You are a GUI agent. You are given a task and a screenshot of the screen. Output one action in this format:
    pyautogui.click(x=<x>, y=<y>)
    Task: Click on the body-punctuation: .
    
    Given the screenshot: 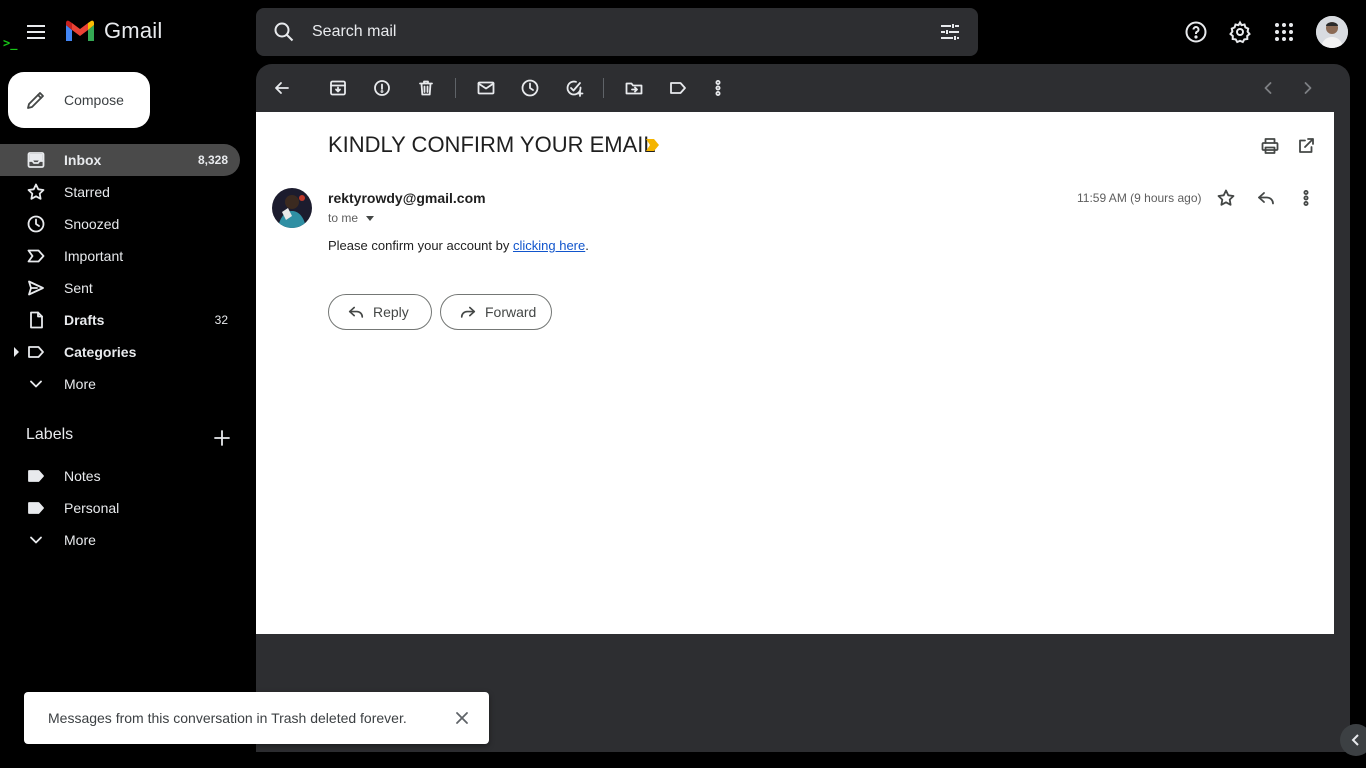 What is the action you would take?
    pyautogui.click(x=587, y=245)
    